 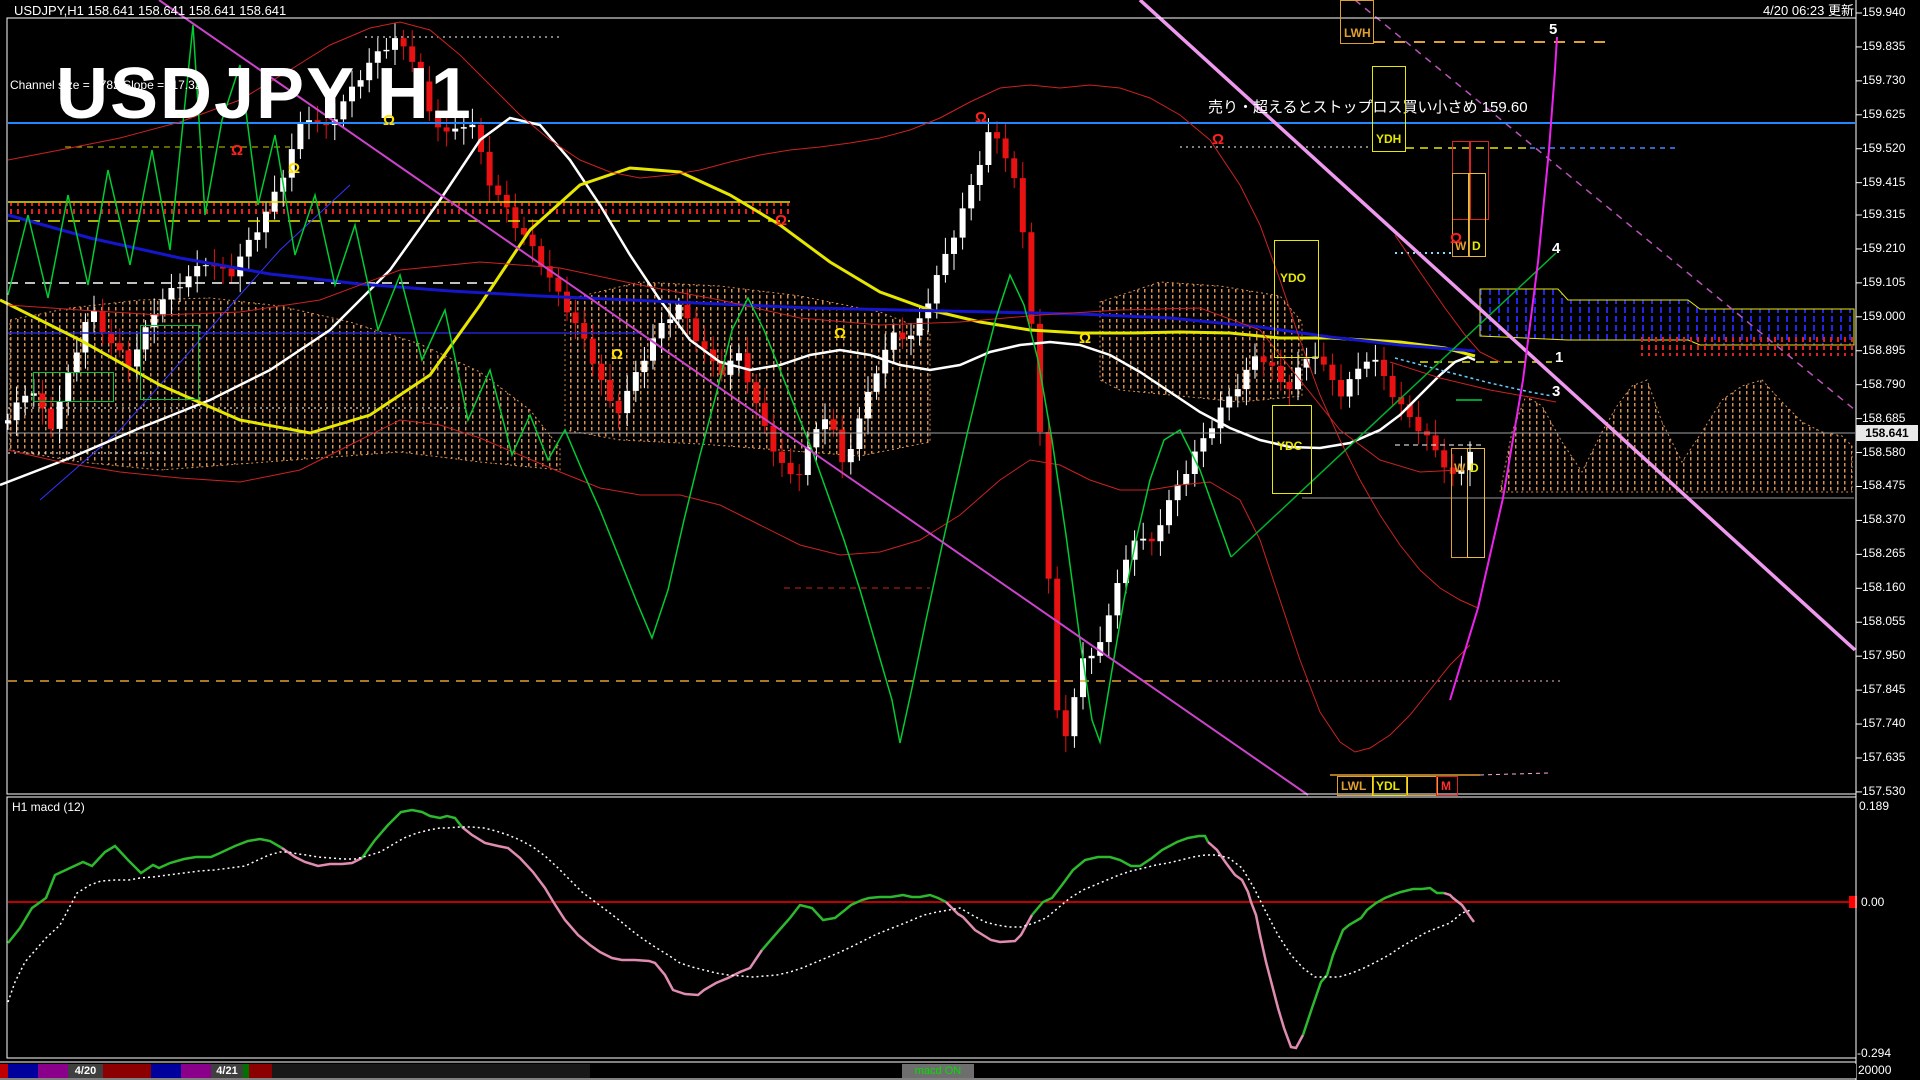 What do you see at coordinates (1884, 383) in the screenshot?
I see `price-axis-label: 158.790` at bounding box center [1884, 383].